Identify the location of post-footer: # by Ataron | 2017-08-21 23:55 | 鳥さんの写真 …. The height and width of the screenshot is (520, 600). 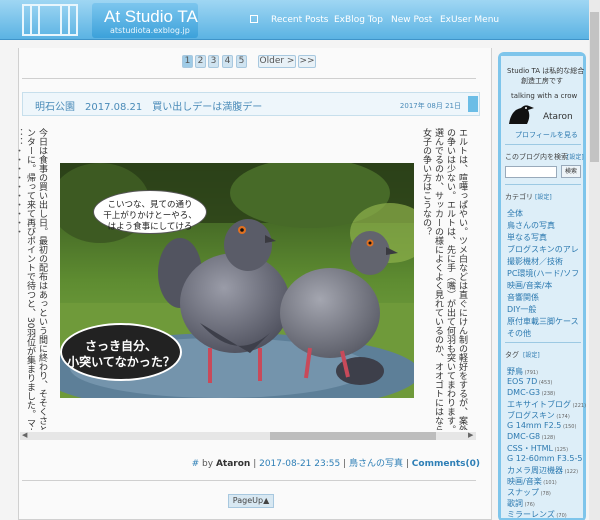
(335, 464).